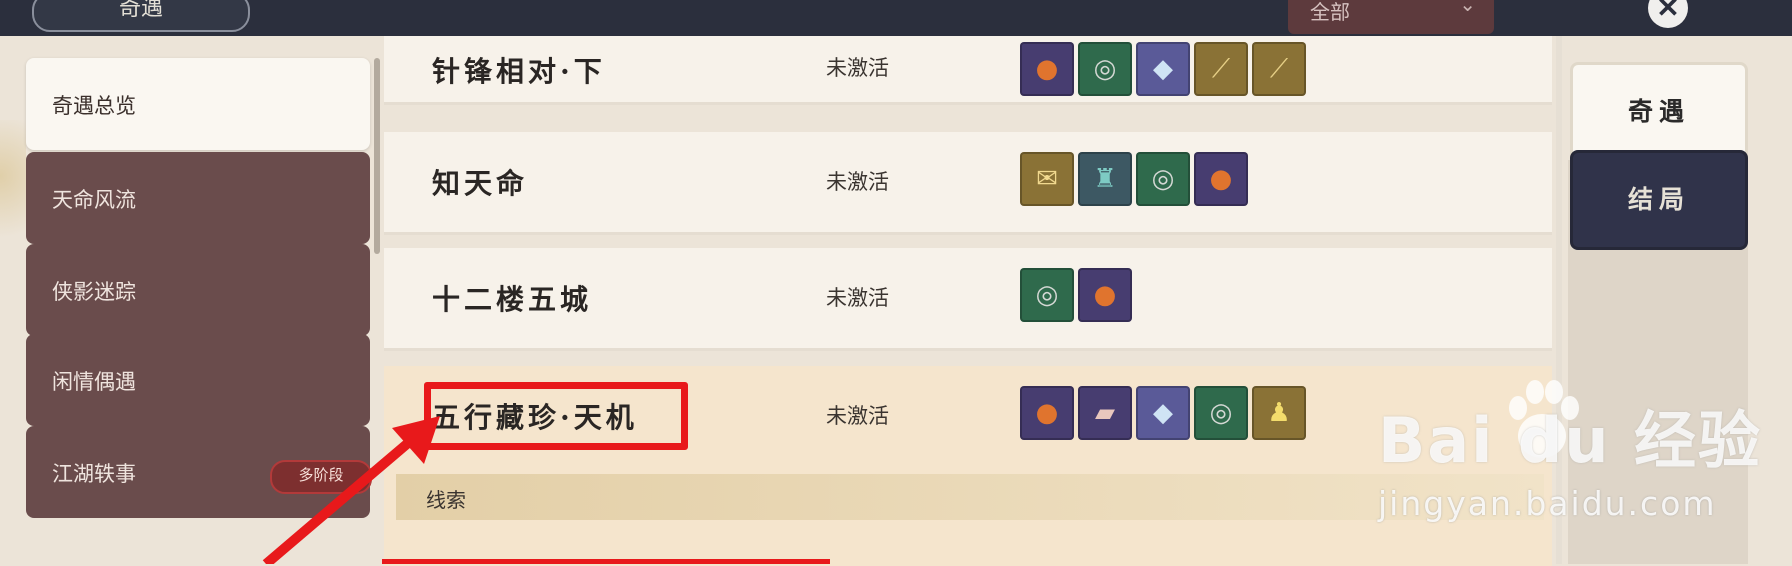  Describe the element at coordinates (1547, 503) in the screenshot. I see `baidu-watermark-url: jingyan.baidu.com` at that location.